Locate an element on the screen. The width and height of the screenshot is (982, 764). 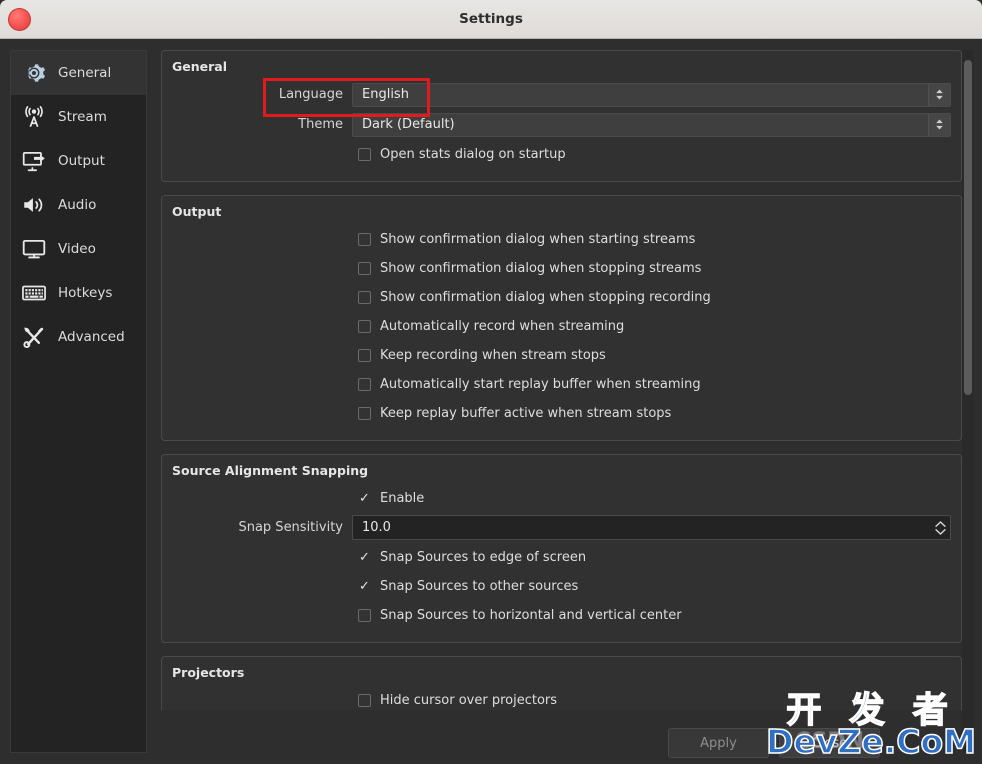
output-checkbox-row: Automatically record when streaming is located at coordinates (561, 326).